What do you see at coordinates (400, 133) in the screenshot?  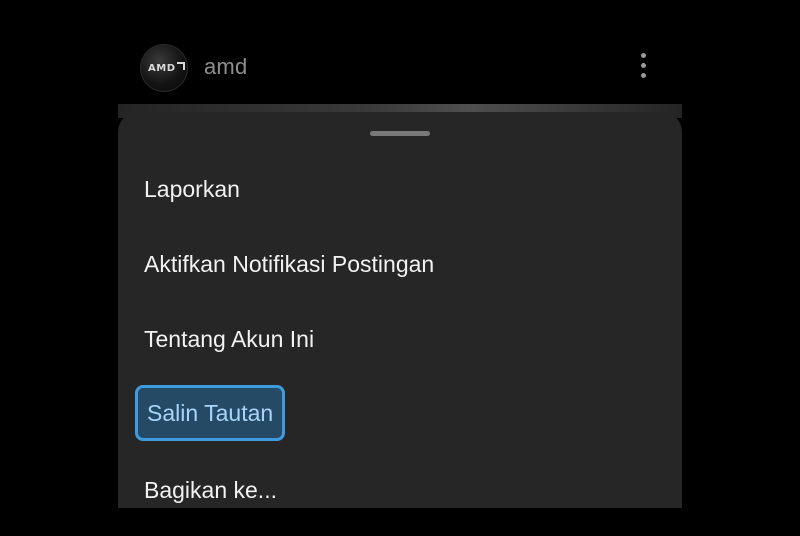 I see `drag-handle` at bounding box center [400, 133].